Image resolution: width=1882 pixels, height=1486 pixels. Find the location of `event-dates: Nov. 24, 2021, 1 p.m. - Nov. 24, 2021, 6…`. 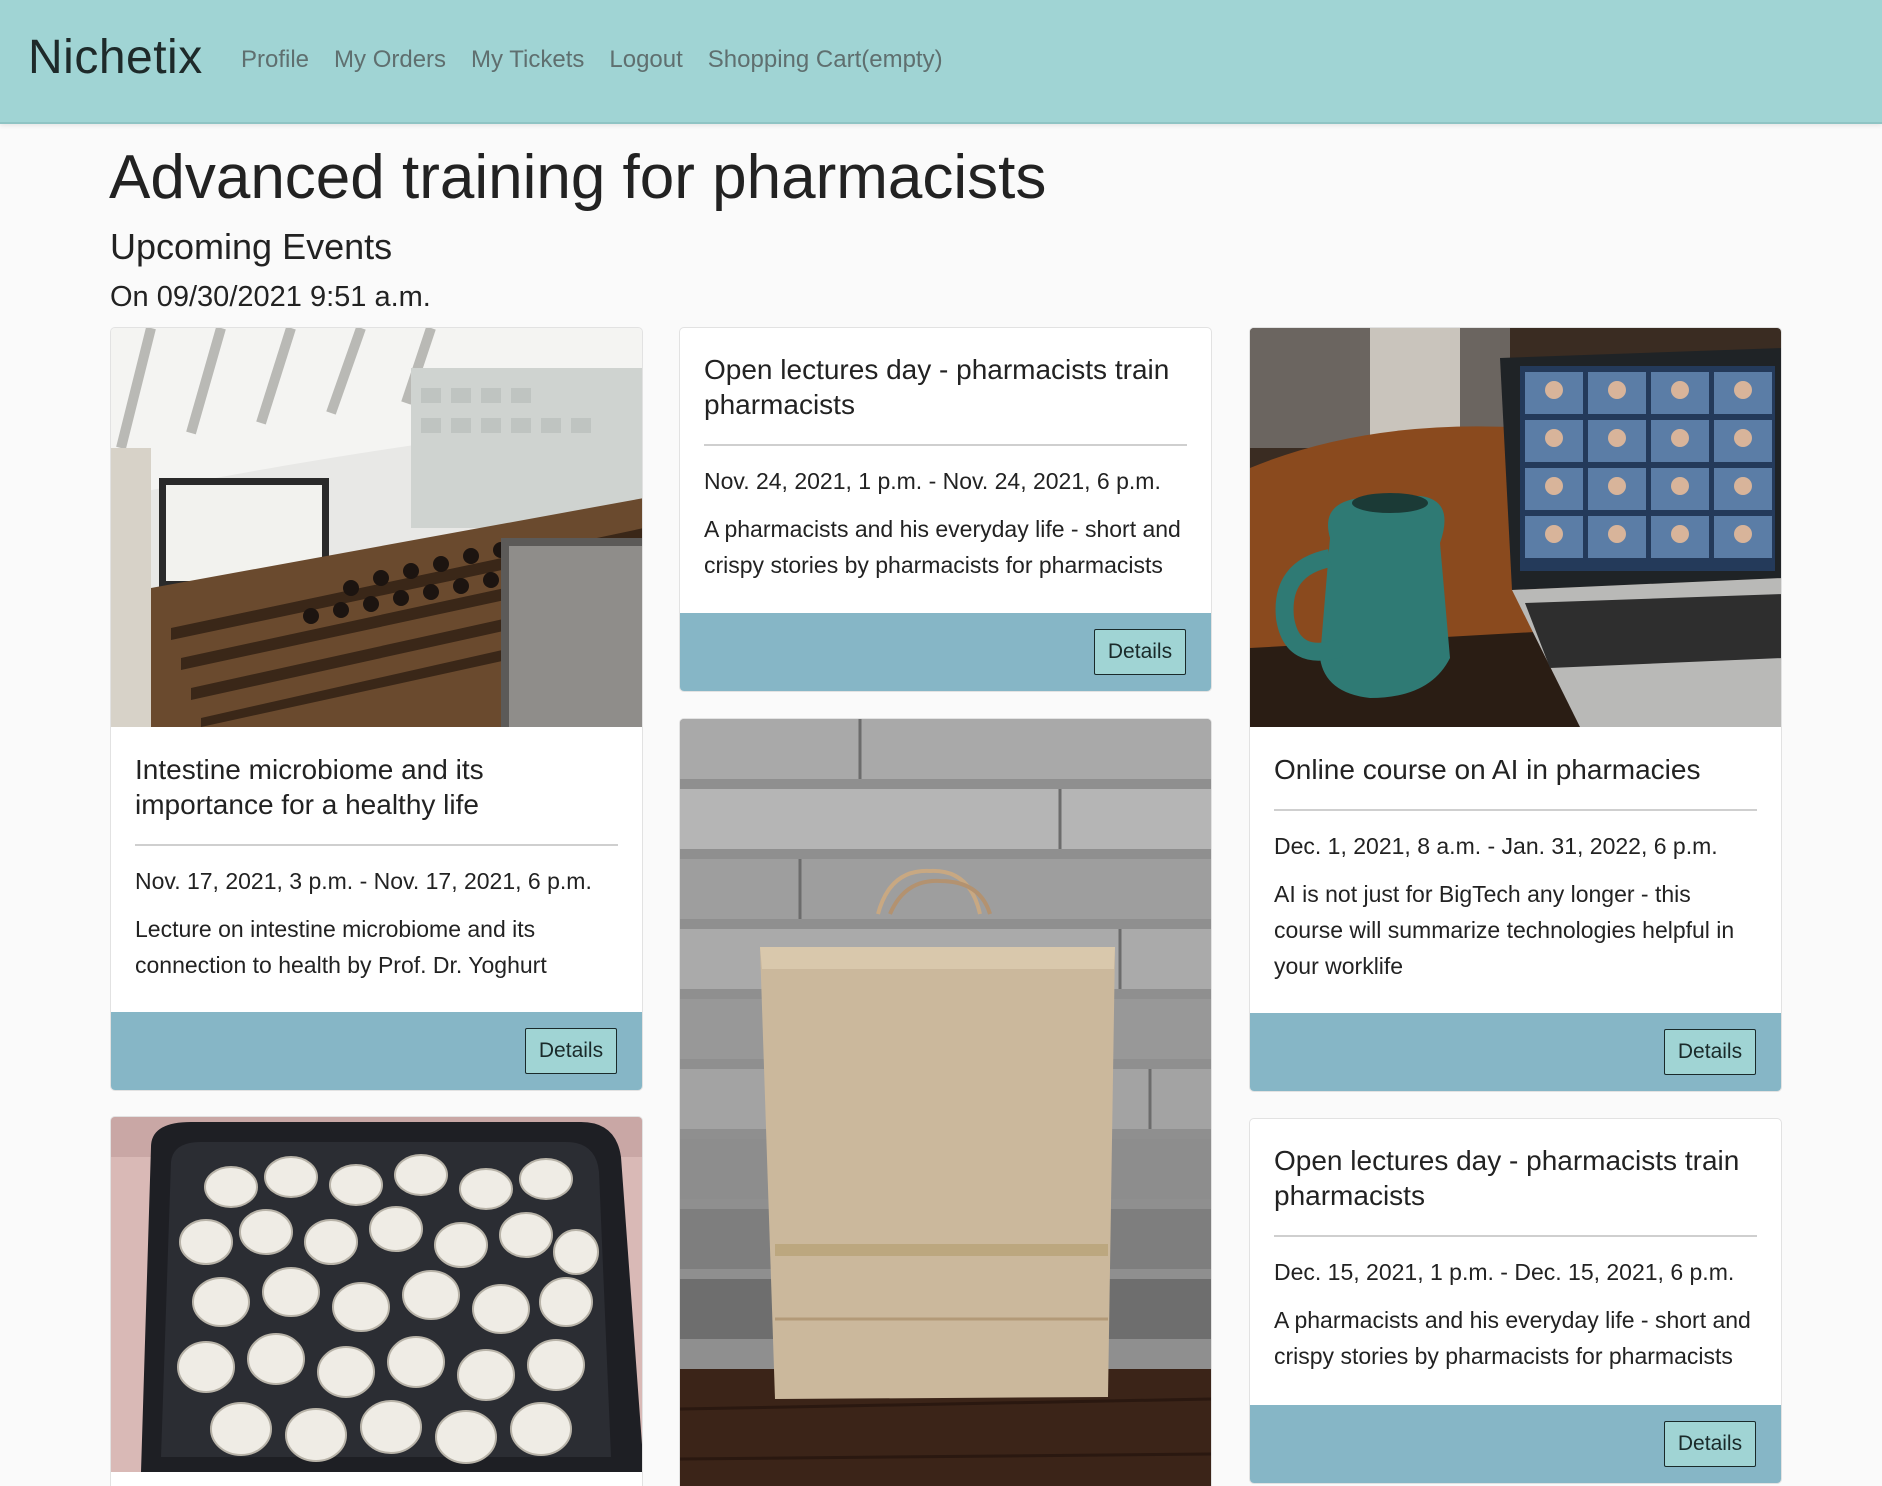

event-dates: Nov. 24, 2021, 1 p.m. - Nov. 24, 2021, 6… is located at coordinates (932, 481).